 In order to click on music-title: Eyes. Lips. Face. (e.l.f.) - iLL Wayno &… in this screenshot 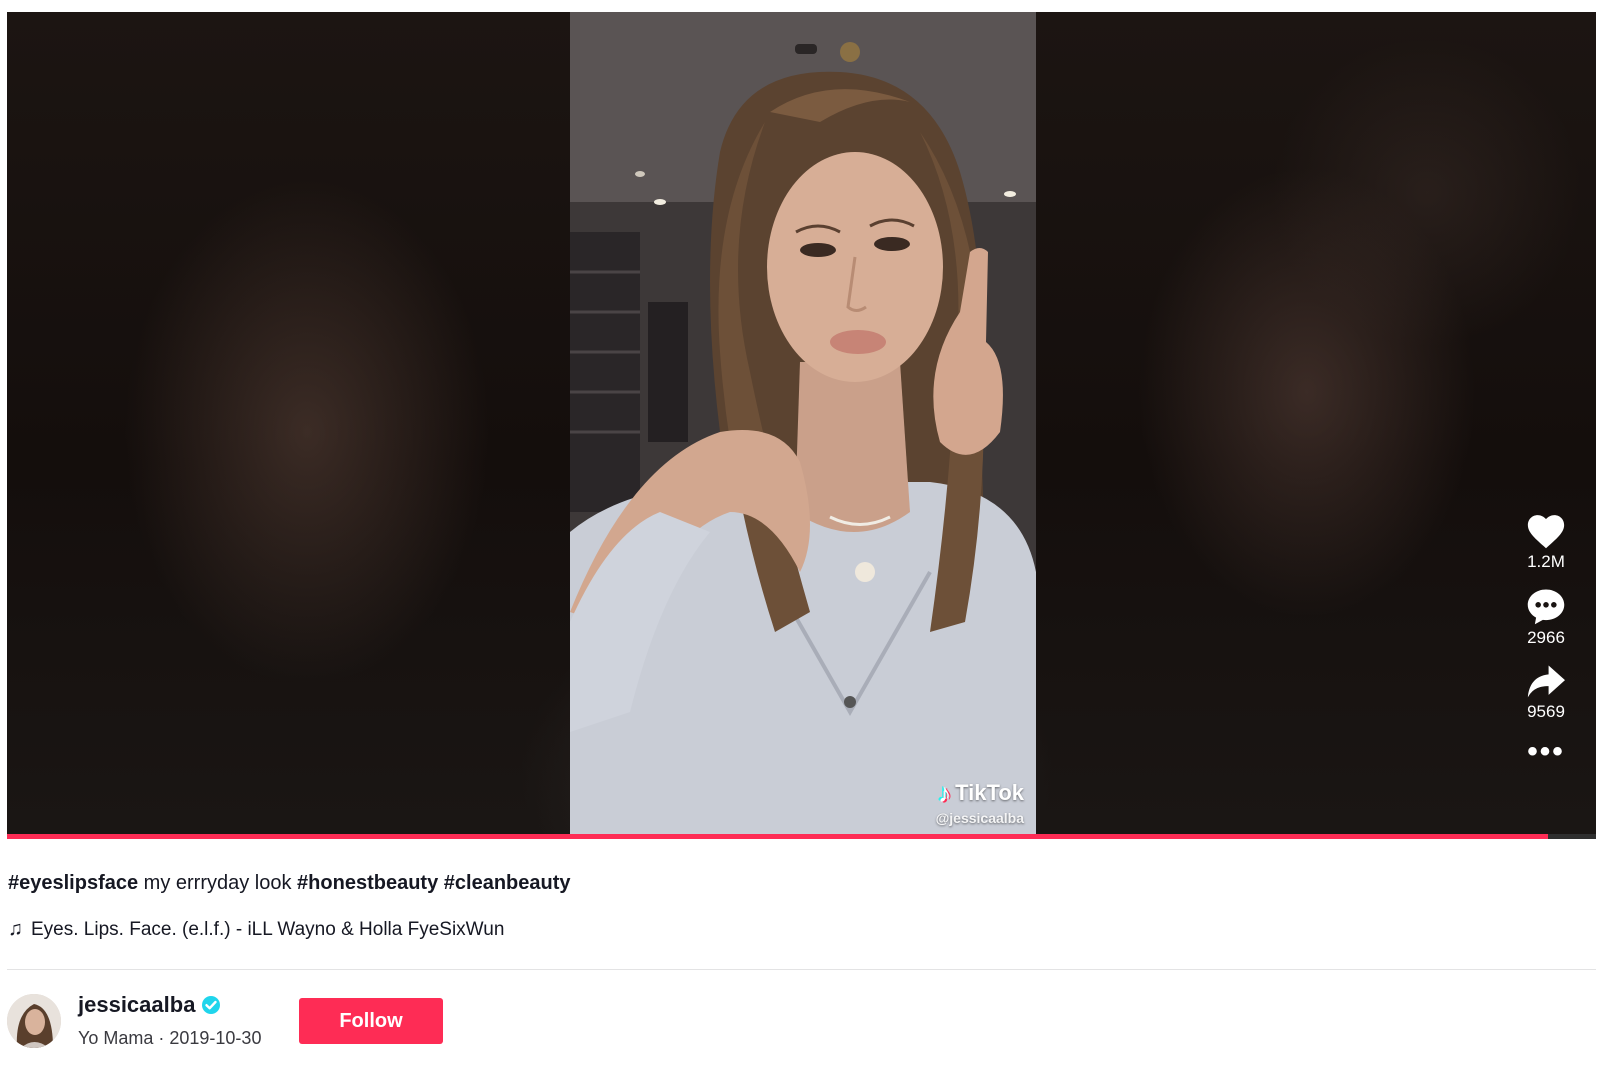, I will do `click(268, 929)`.